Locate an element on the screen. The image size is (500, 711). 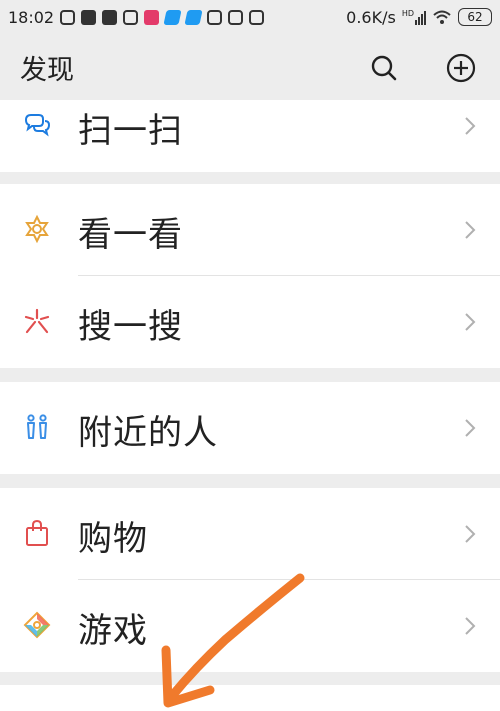
battery-level: 62 is located at coordinates (475, 17).